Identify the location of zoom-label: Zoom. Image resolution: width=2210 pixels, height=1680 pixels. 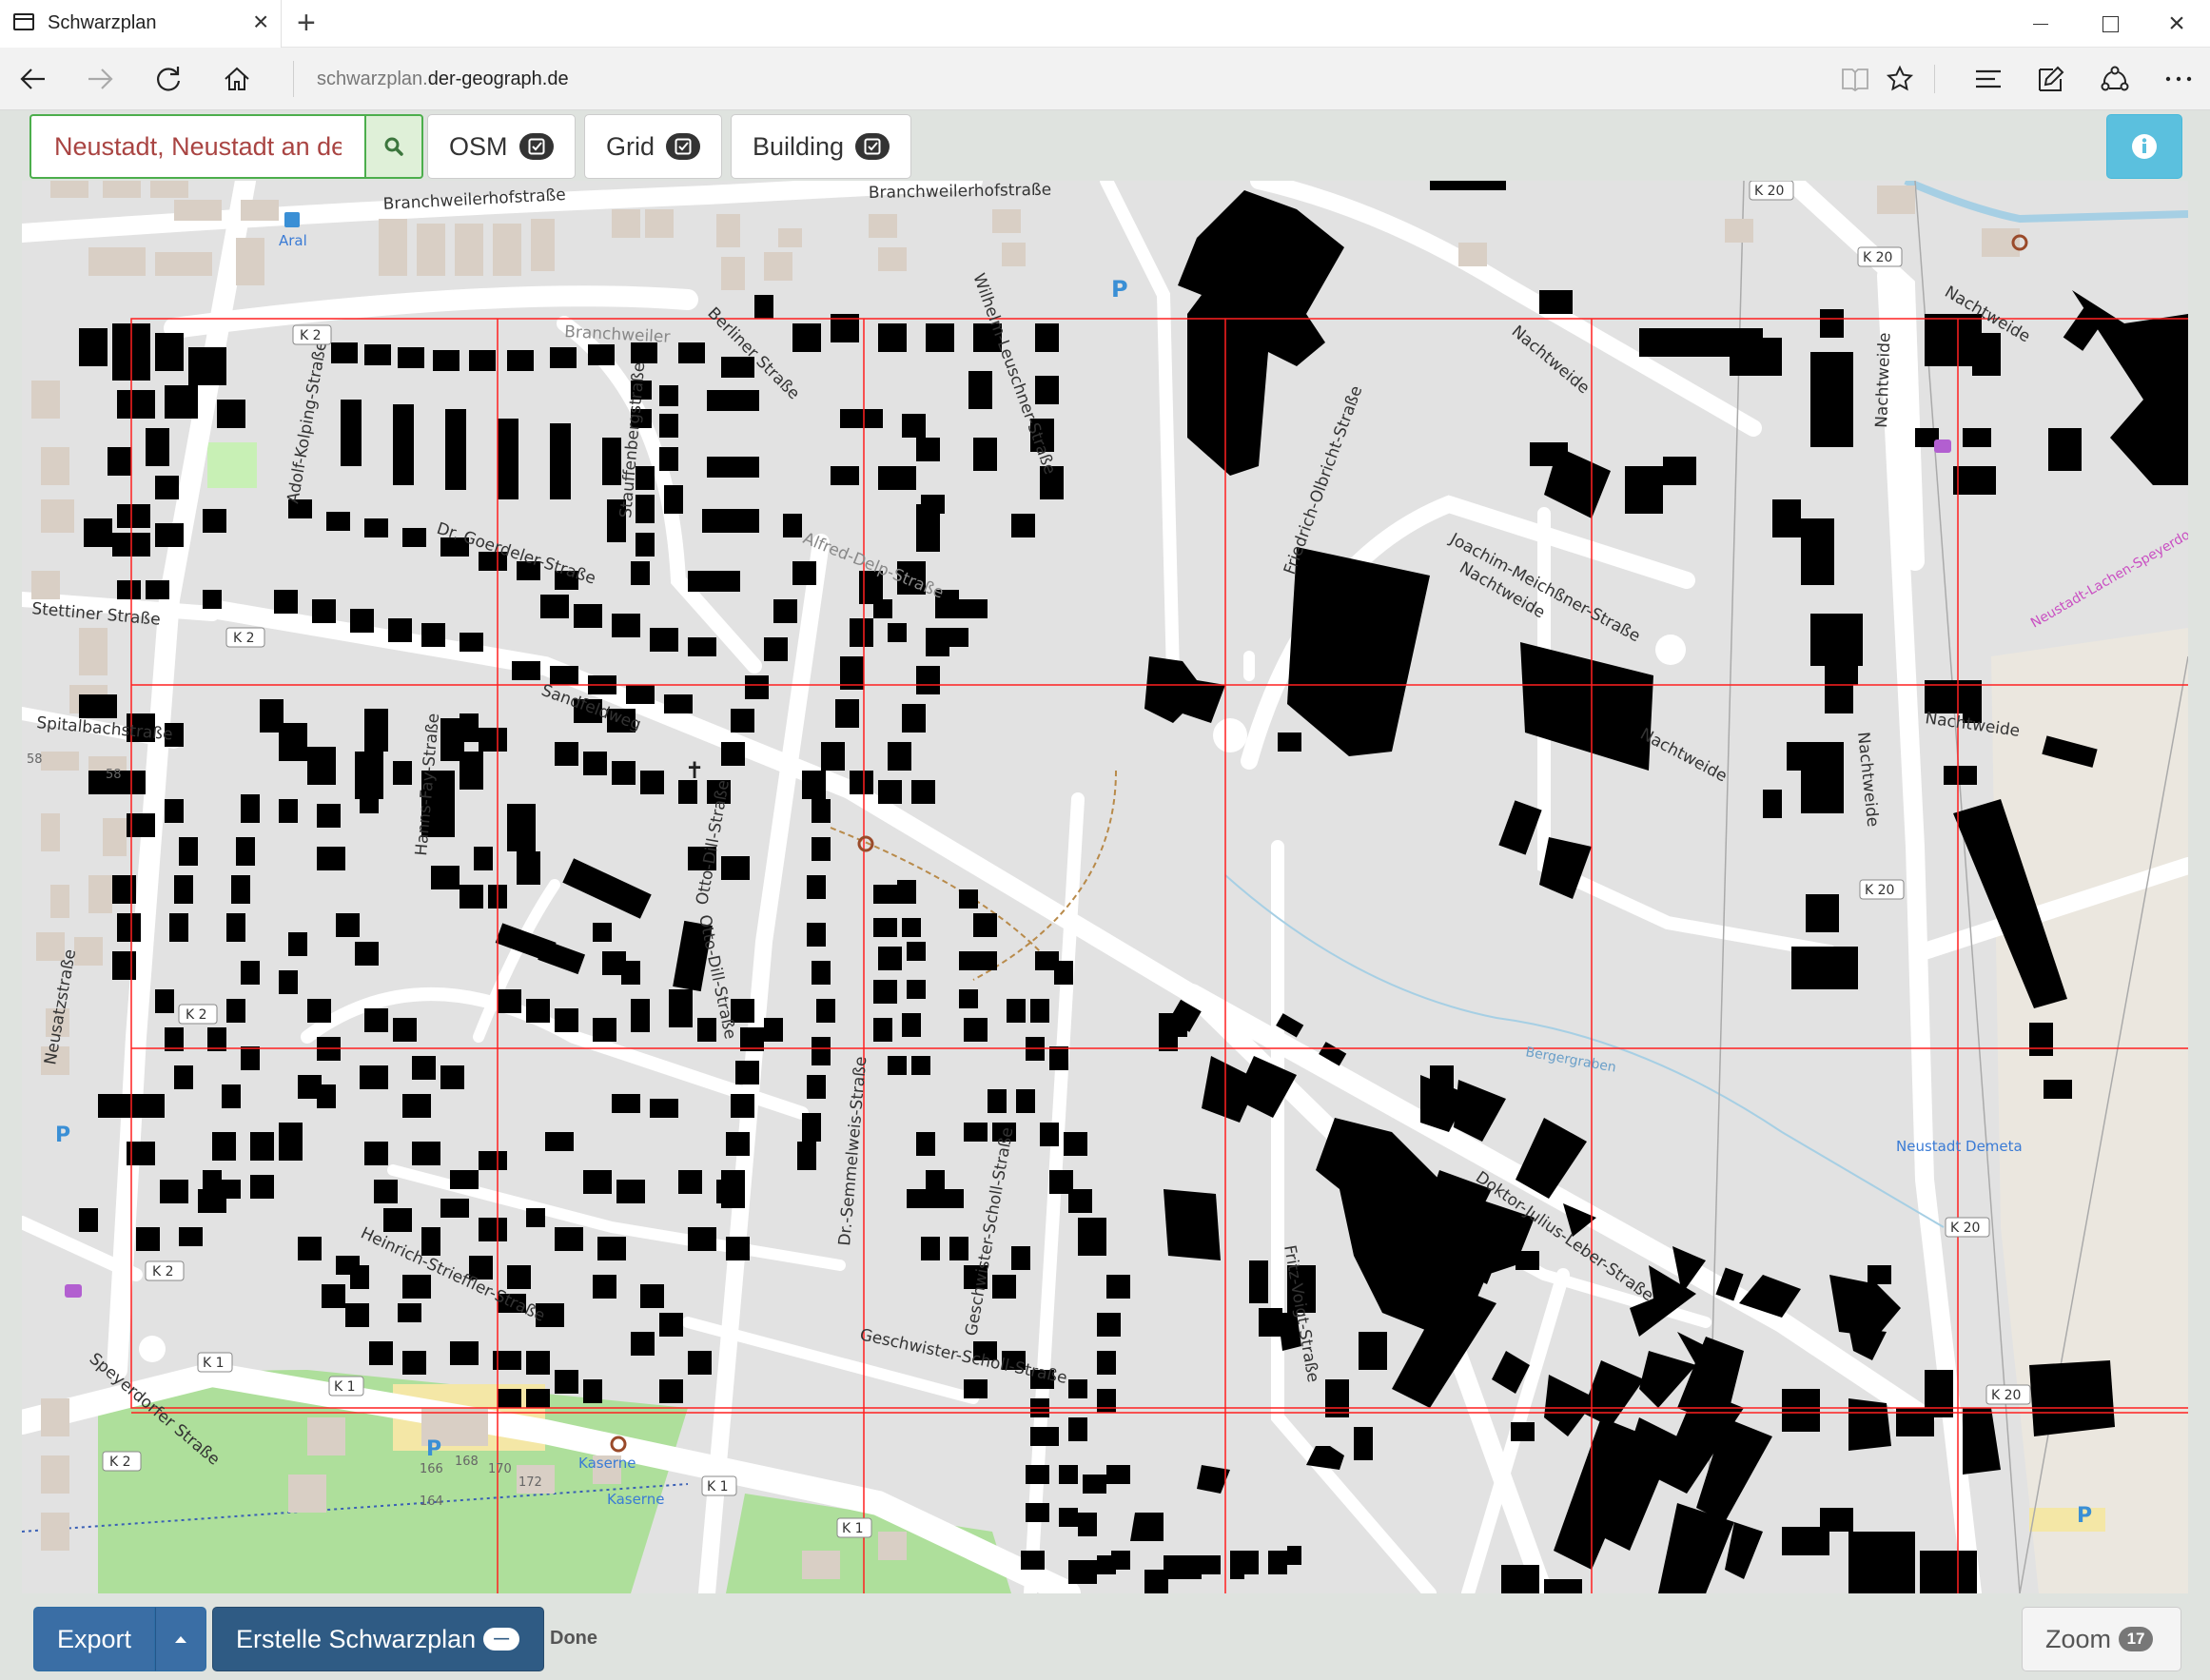
(2078, 1638).